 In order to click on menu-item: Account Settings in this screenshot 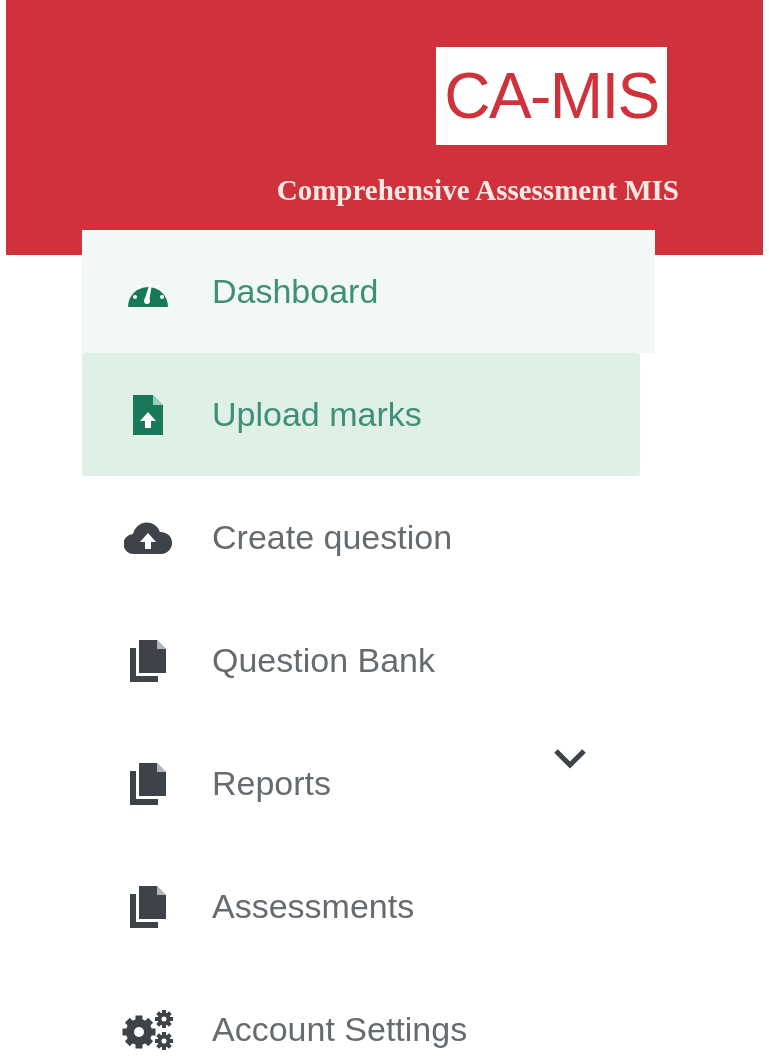, I will do `click(361, 1013)`.